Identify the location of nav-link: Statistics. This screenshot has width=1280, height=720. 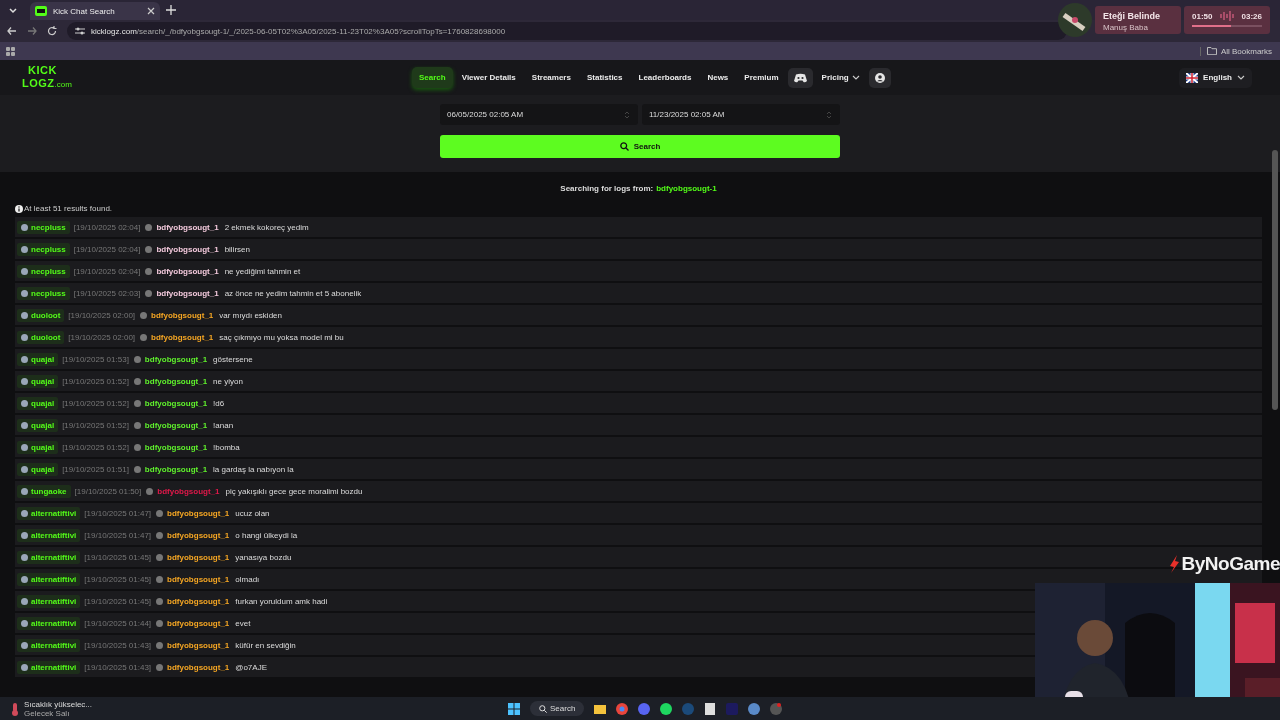
(604, 77).